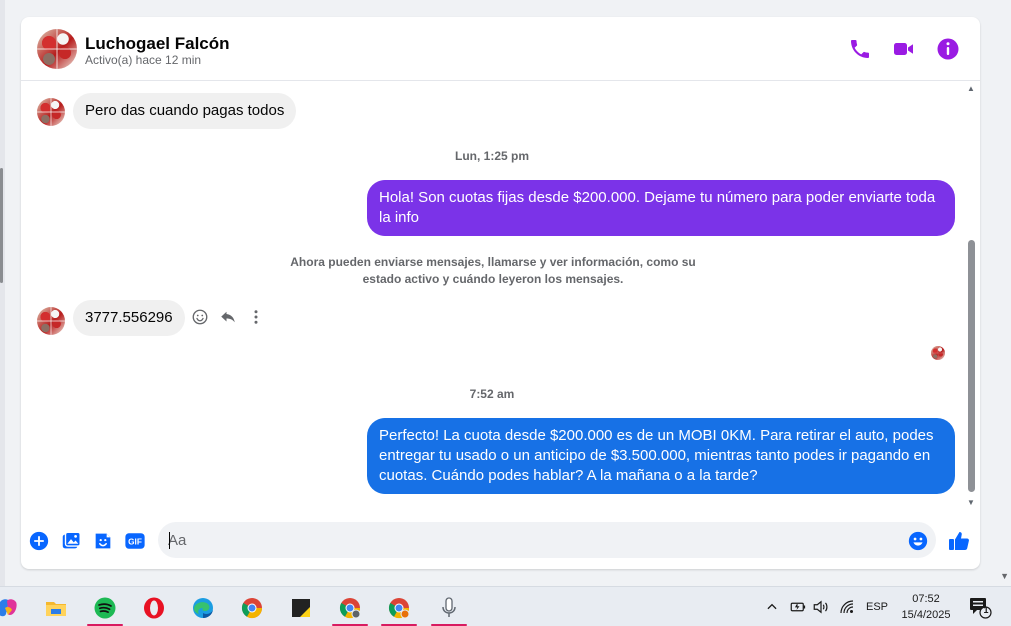  Describe the element at coordinates (56, 608) in the screenshot. I see `file-explorer-icon` at that location.